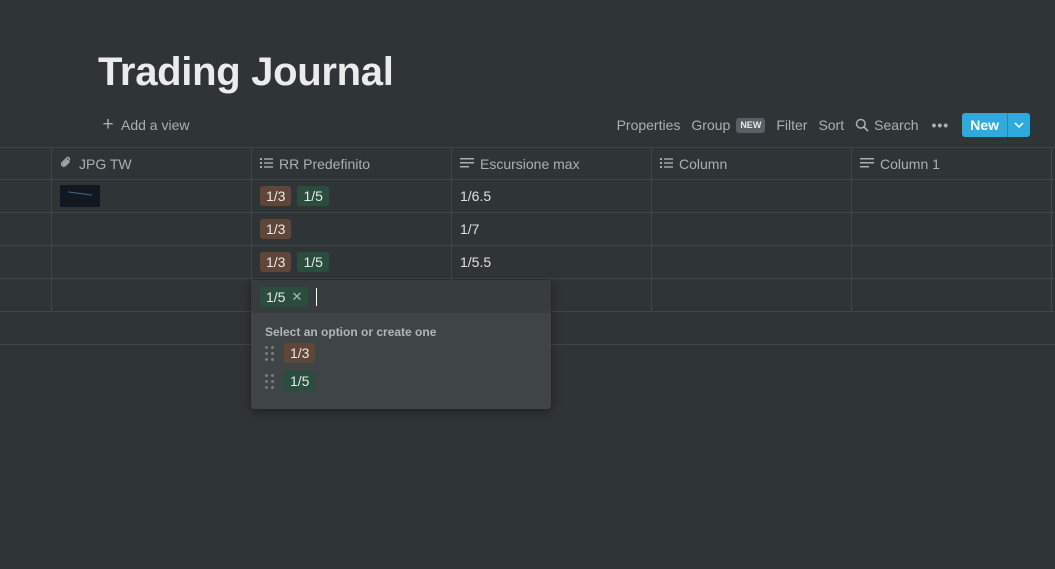 This screenshot has width=1055, height=569. Describe the element at coordinates (1018, 125) in the screenshot. I see `chevron-down-icon` at that location.